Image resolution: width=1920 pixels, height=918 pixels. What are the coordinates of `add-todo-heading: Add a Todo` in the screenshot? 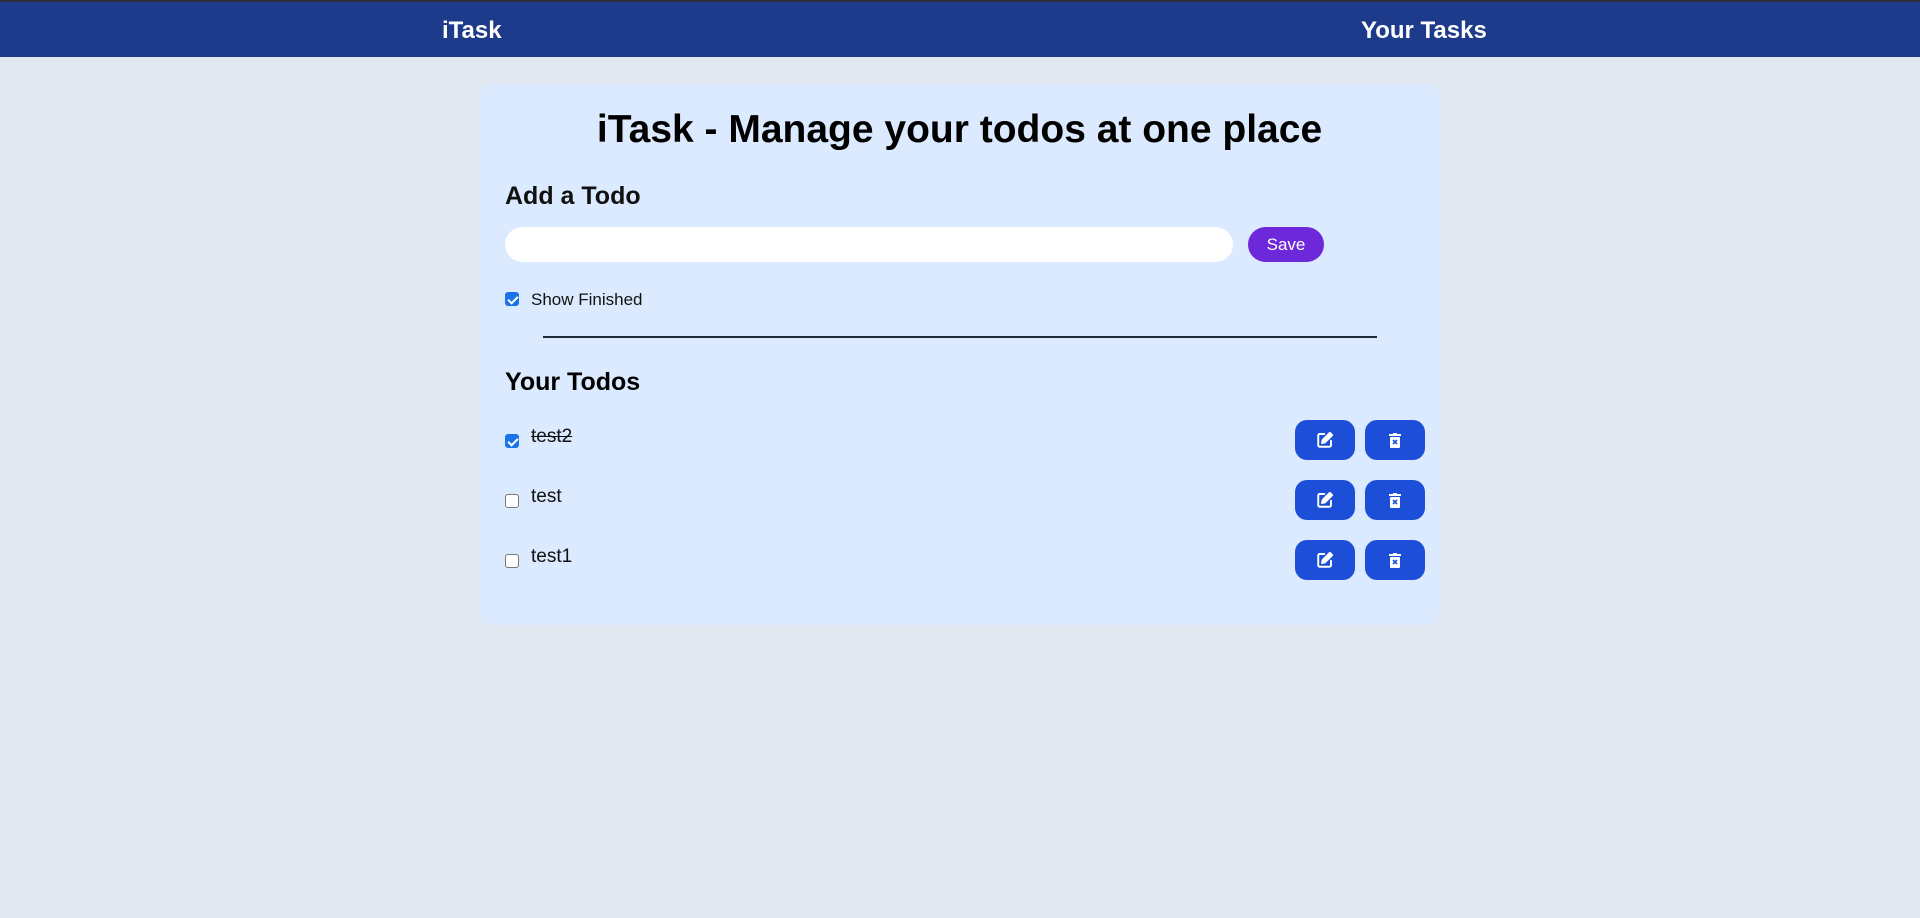 It's located at (573, 196).